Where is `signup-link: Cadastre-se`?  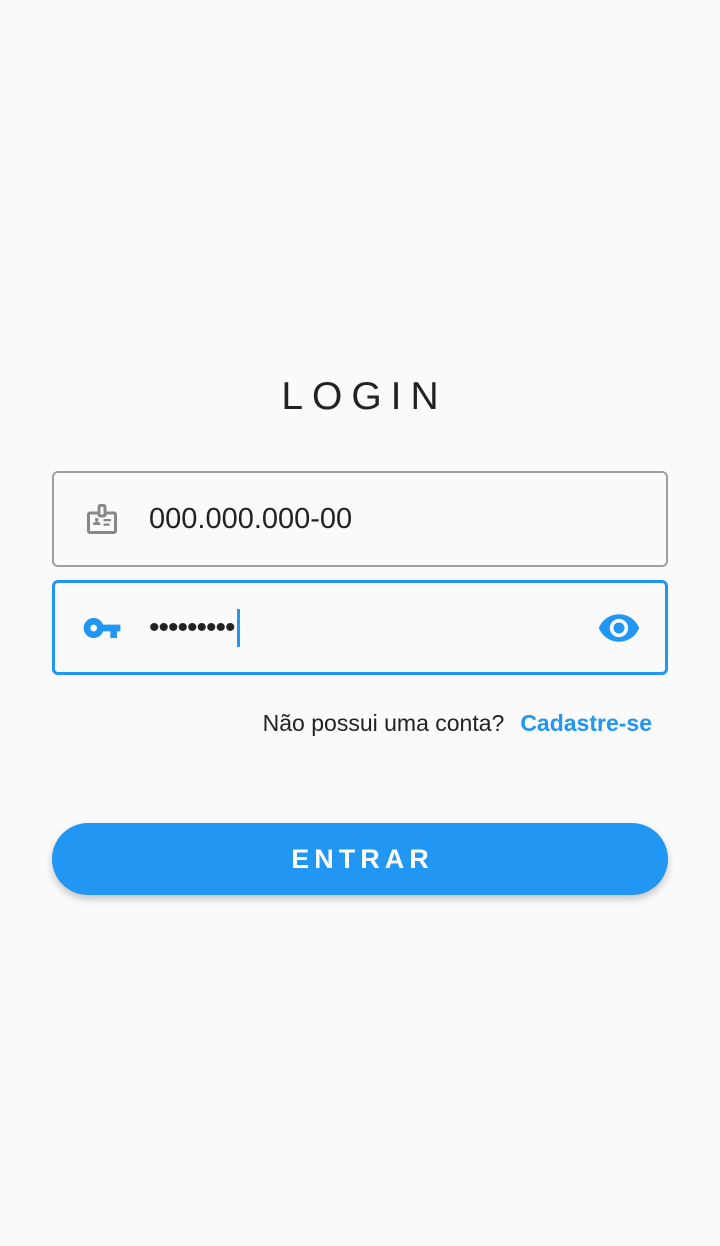
signup-link: Cadastre-se is located at coordinates (586, 723).